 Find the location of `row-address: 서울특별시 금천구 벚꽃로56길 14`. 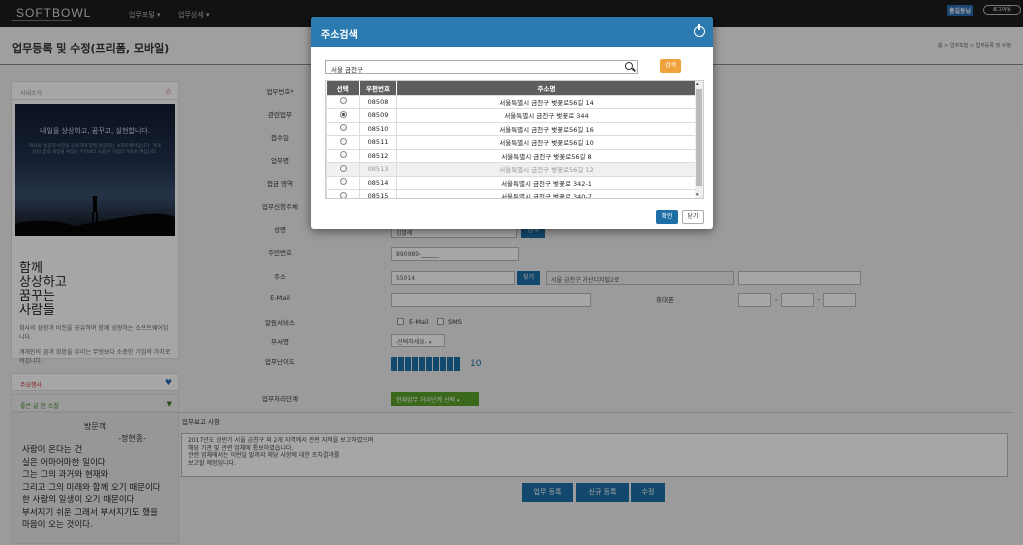

row-address: 서울특별시 금천구 벚꽃로56길 14 is located at coordinates (546, 101).